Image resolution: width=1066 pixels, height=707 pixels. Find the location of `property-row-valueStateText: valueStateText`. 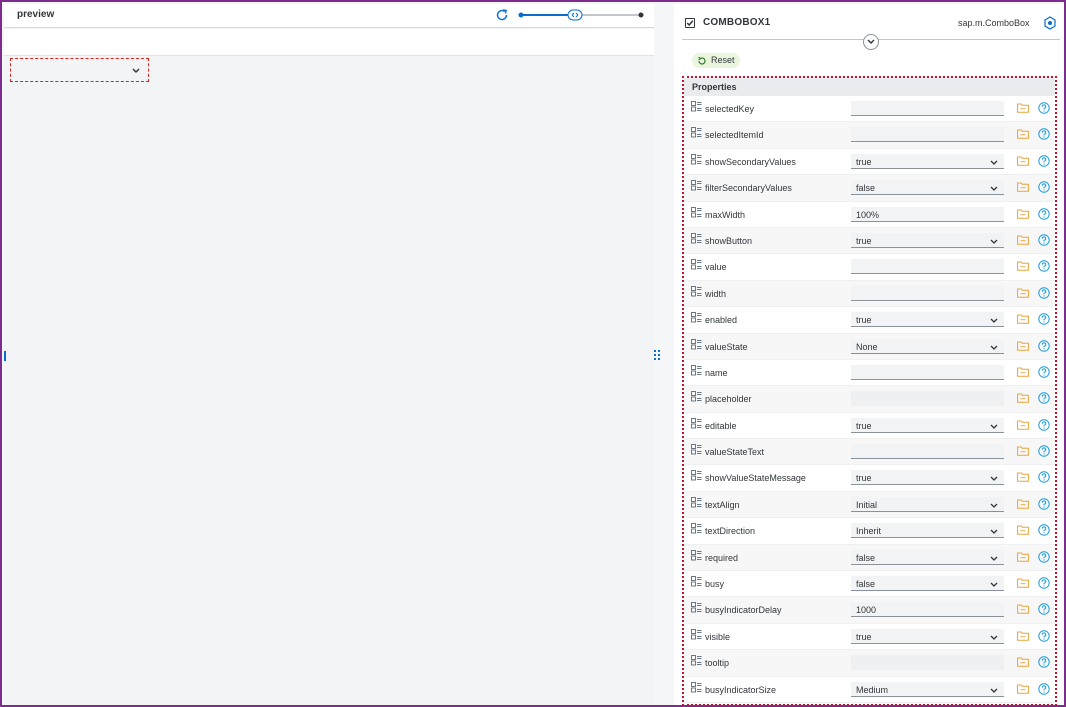

property-row-valueStateText: valueStateText is located at coordinates (869, 452).